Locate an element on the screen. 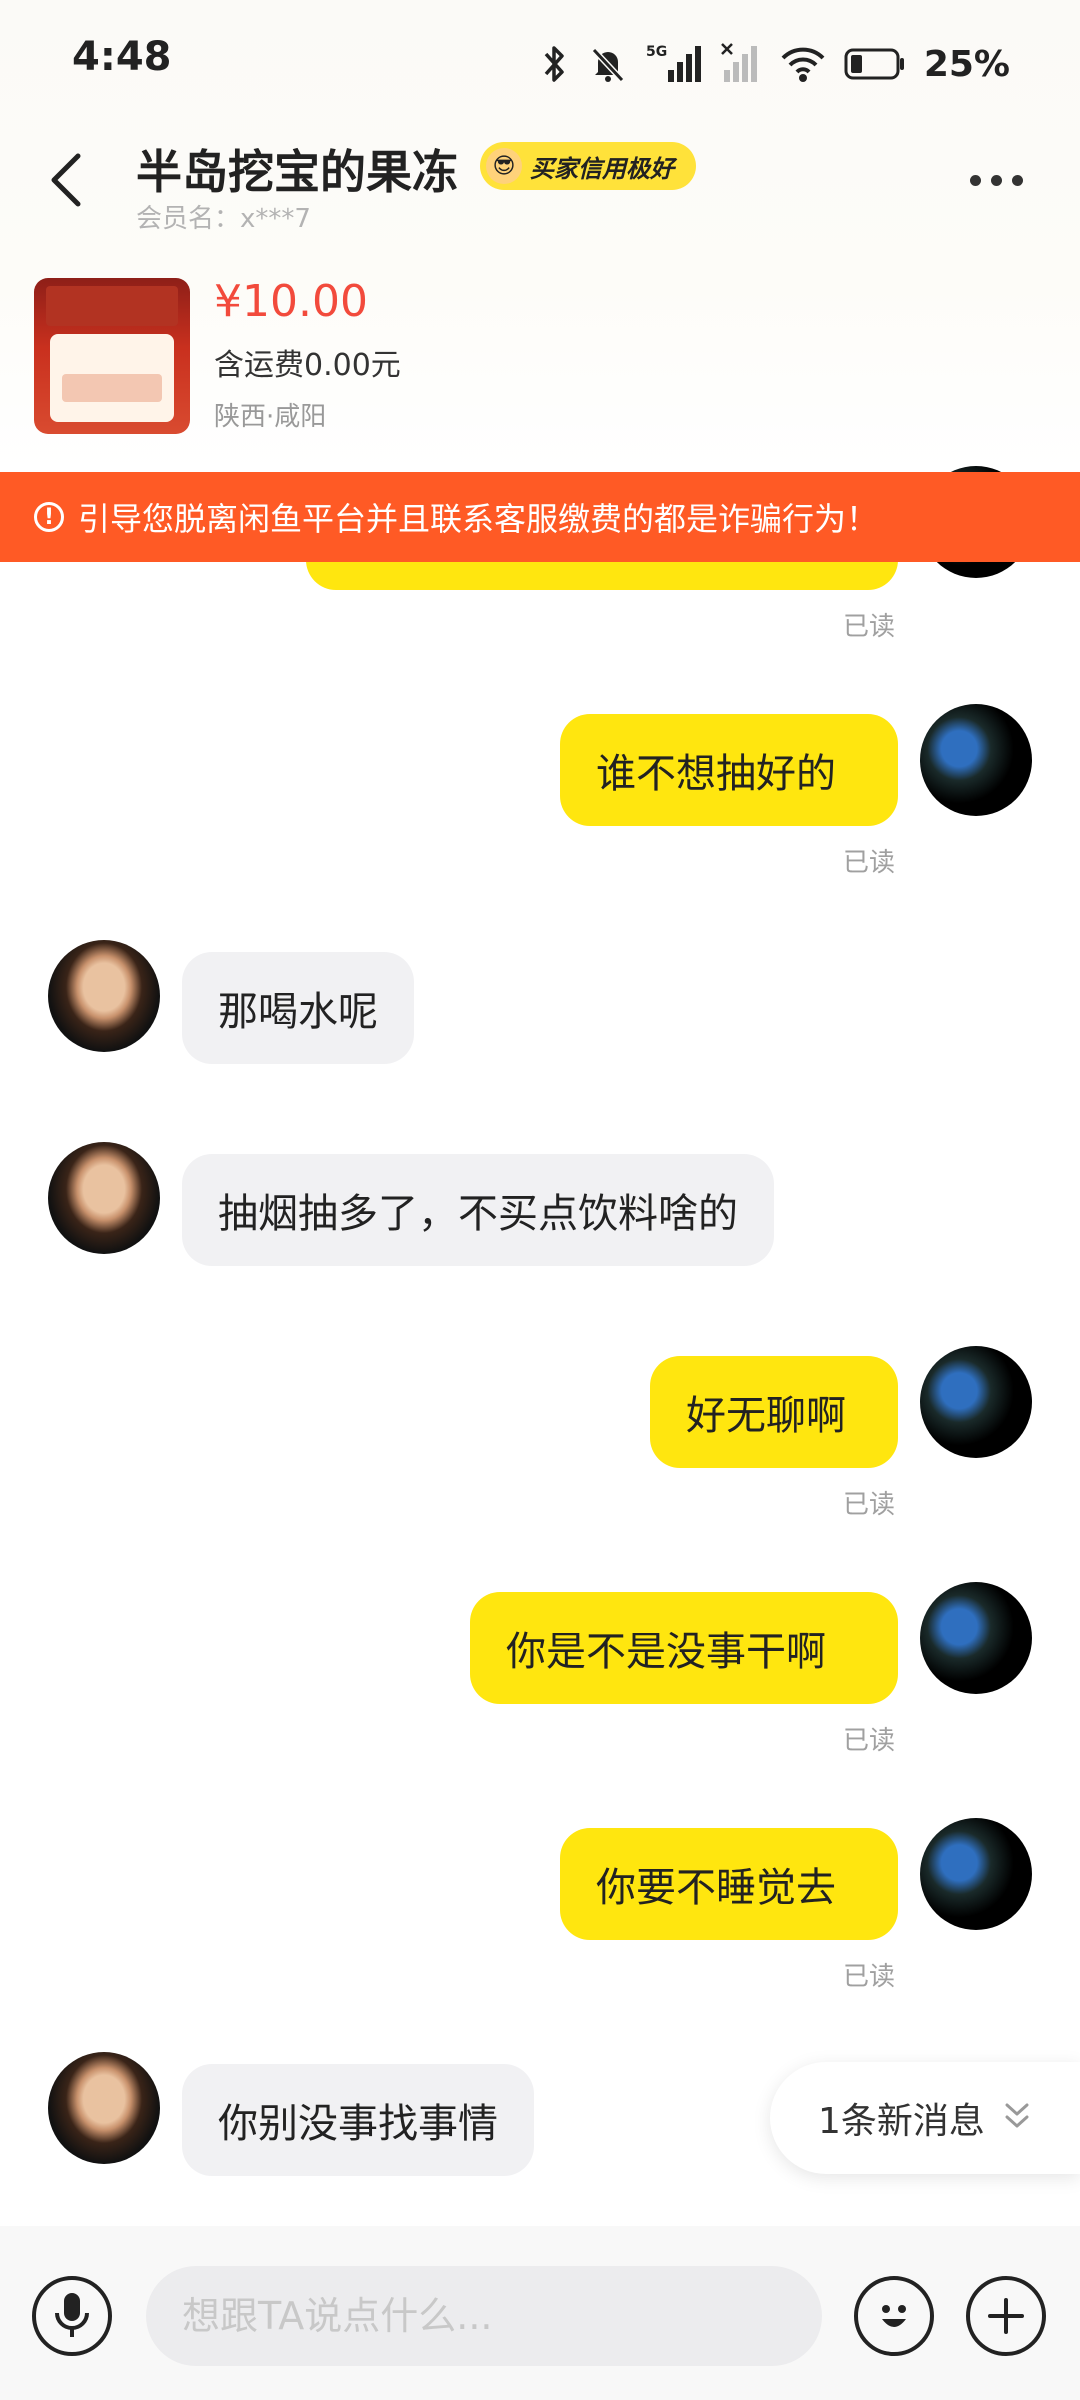 Image resolution: width=1080 pixels, height=2400 pixels. bell-muted-icon is located at coordinates (608, 65).